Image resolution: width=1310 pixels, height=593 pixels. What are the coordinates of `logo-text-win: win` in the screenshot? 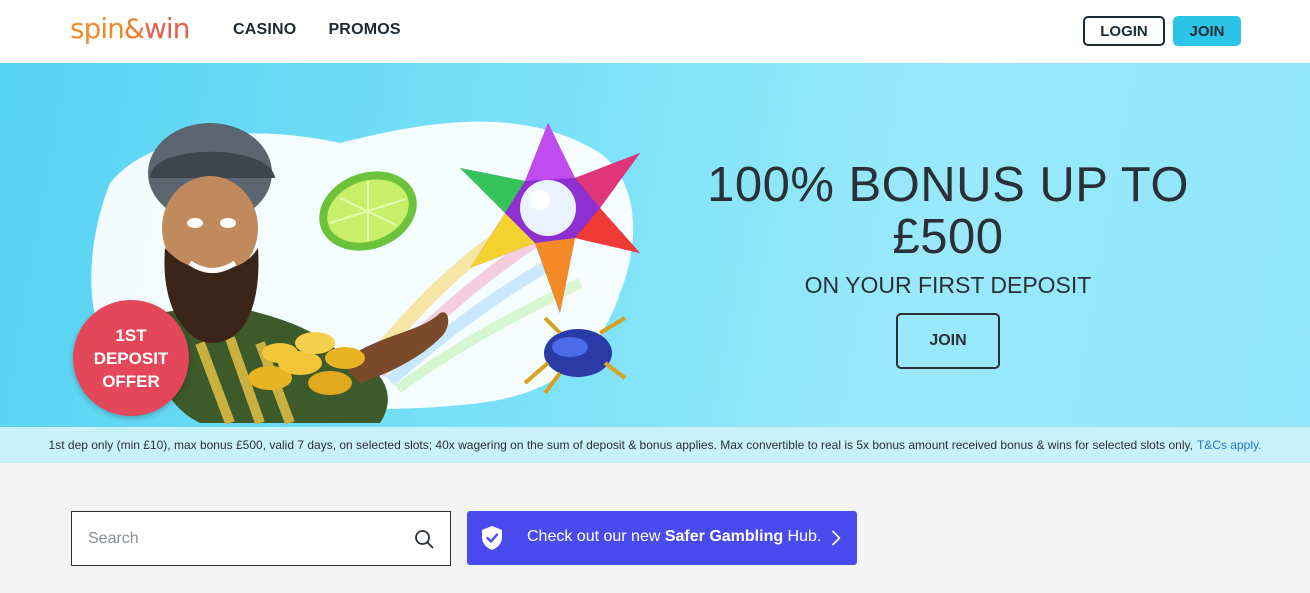 It's located at (166, 28).